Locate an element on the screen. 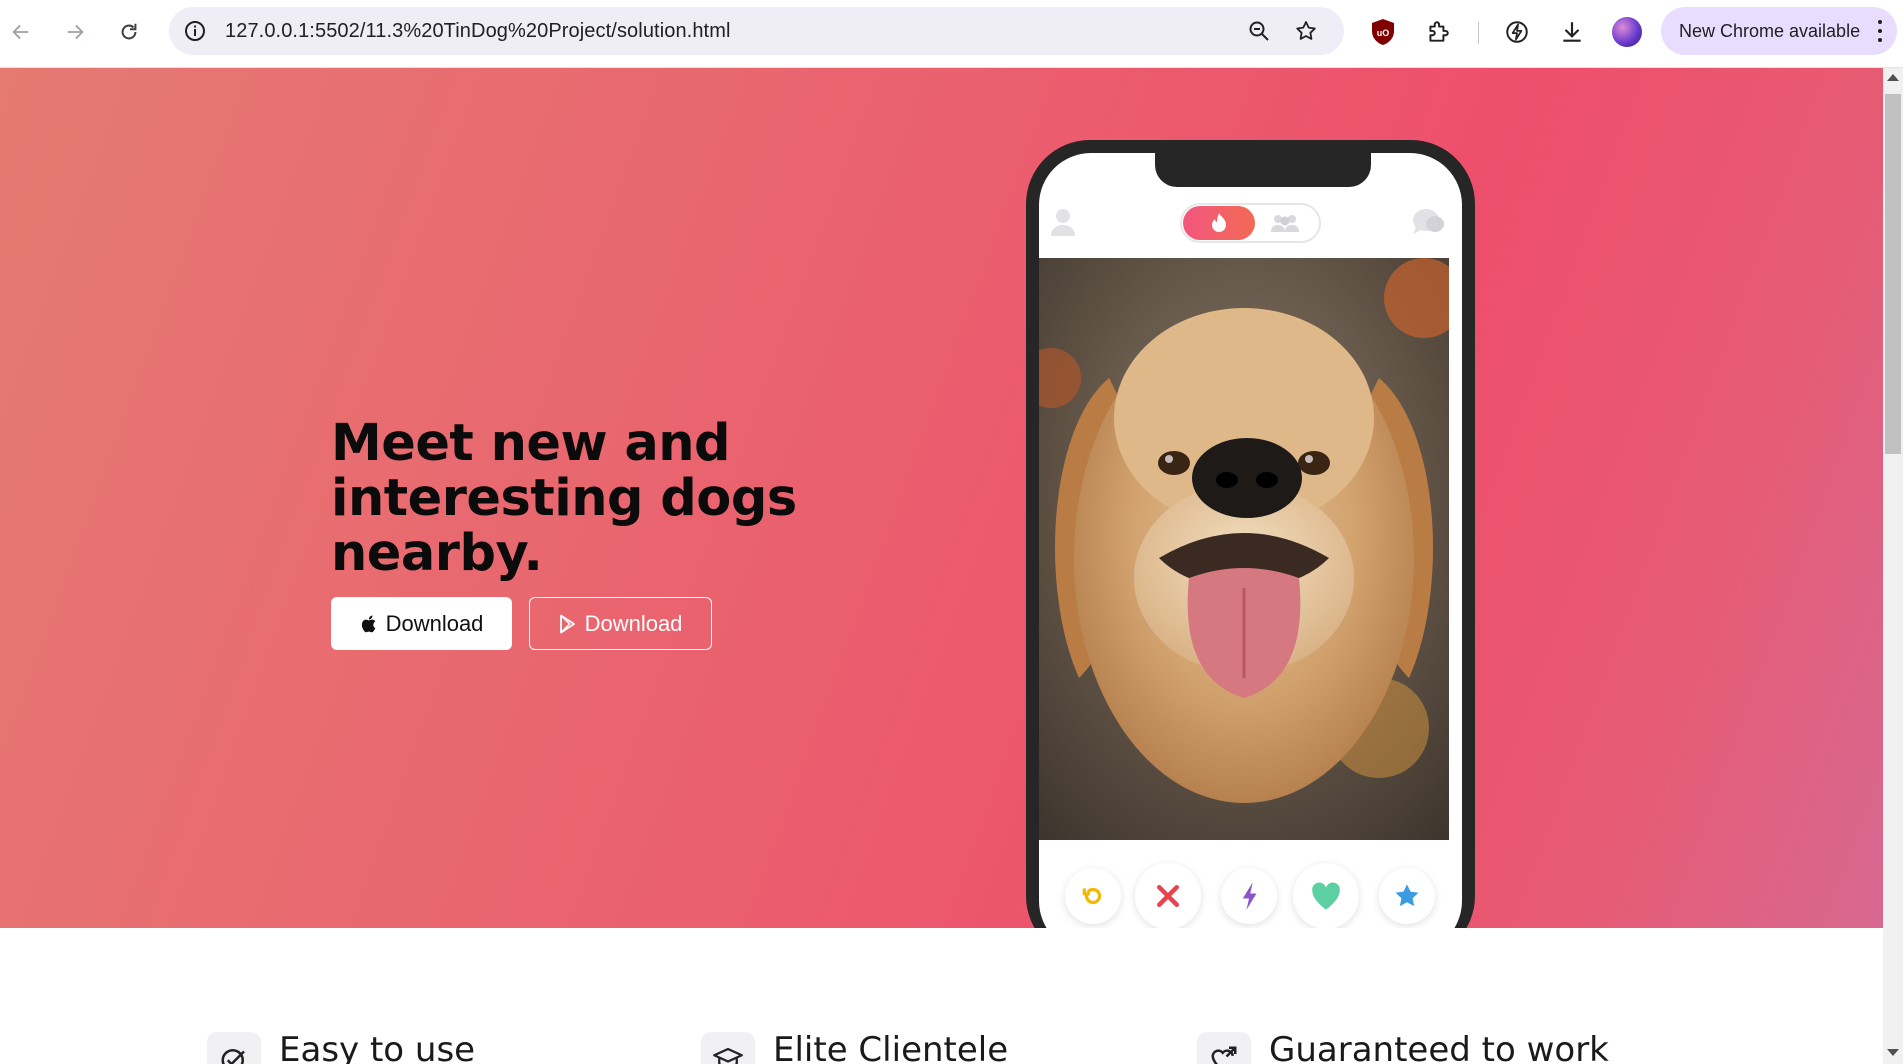 This screenshot has width=1903, height=1064. back-icon is located at coordinates (21, 32).